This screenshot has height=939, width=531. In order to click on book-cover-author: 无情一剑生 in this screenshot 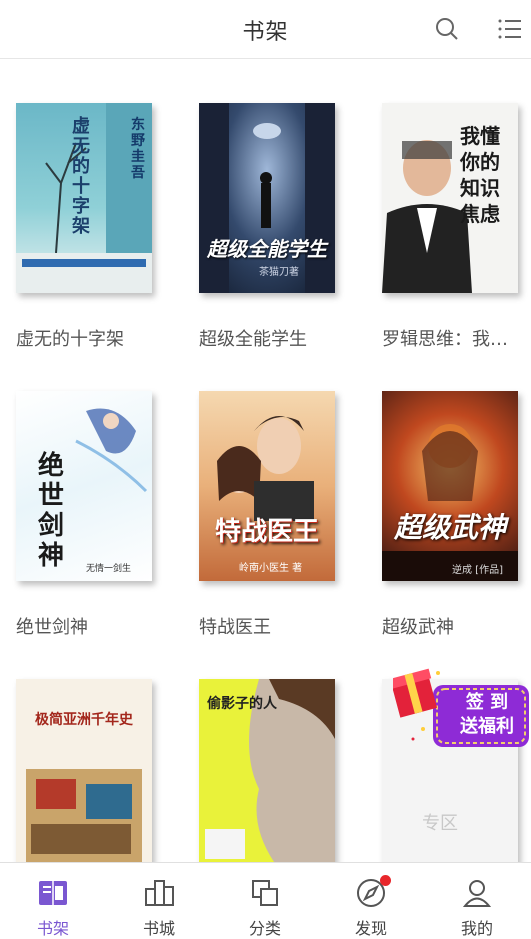, I will do `click(109, 569)`.